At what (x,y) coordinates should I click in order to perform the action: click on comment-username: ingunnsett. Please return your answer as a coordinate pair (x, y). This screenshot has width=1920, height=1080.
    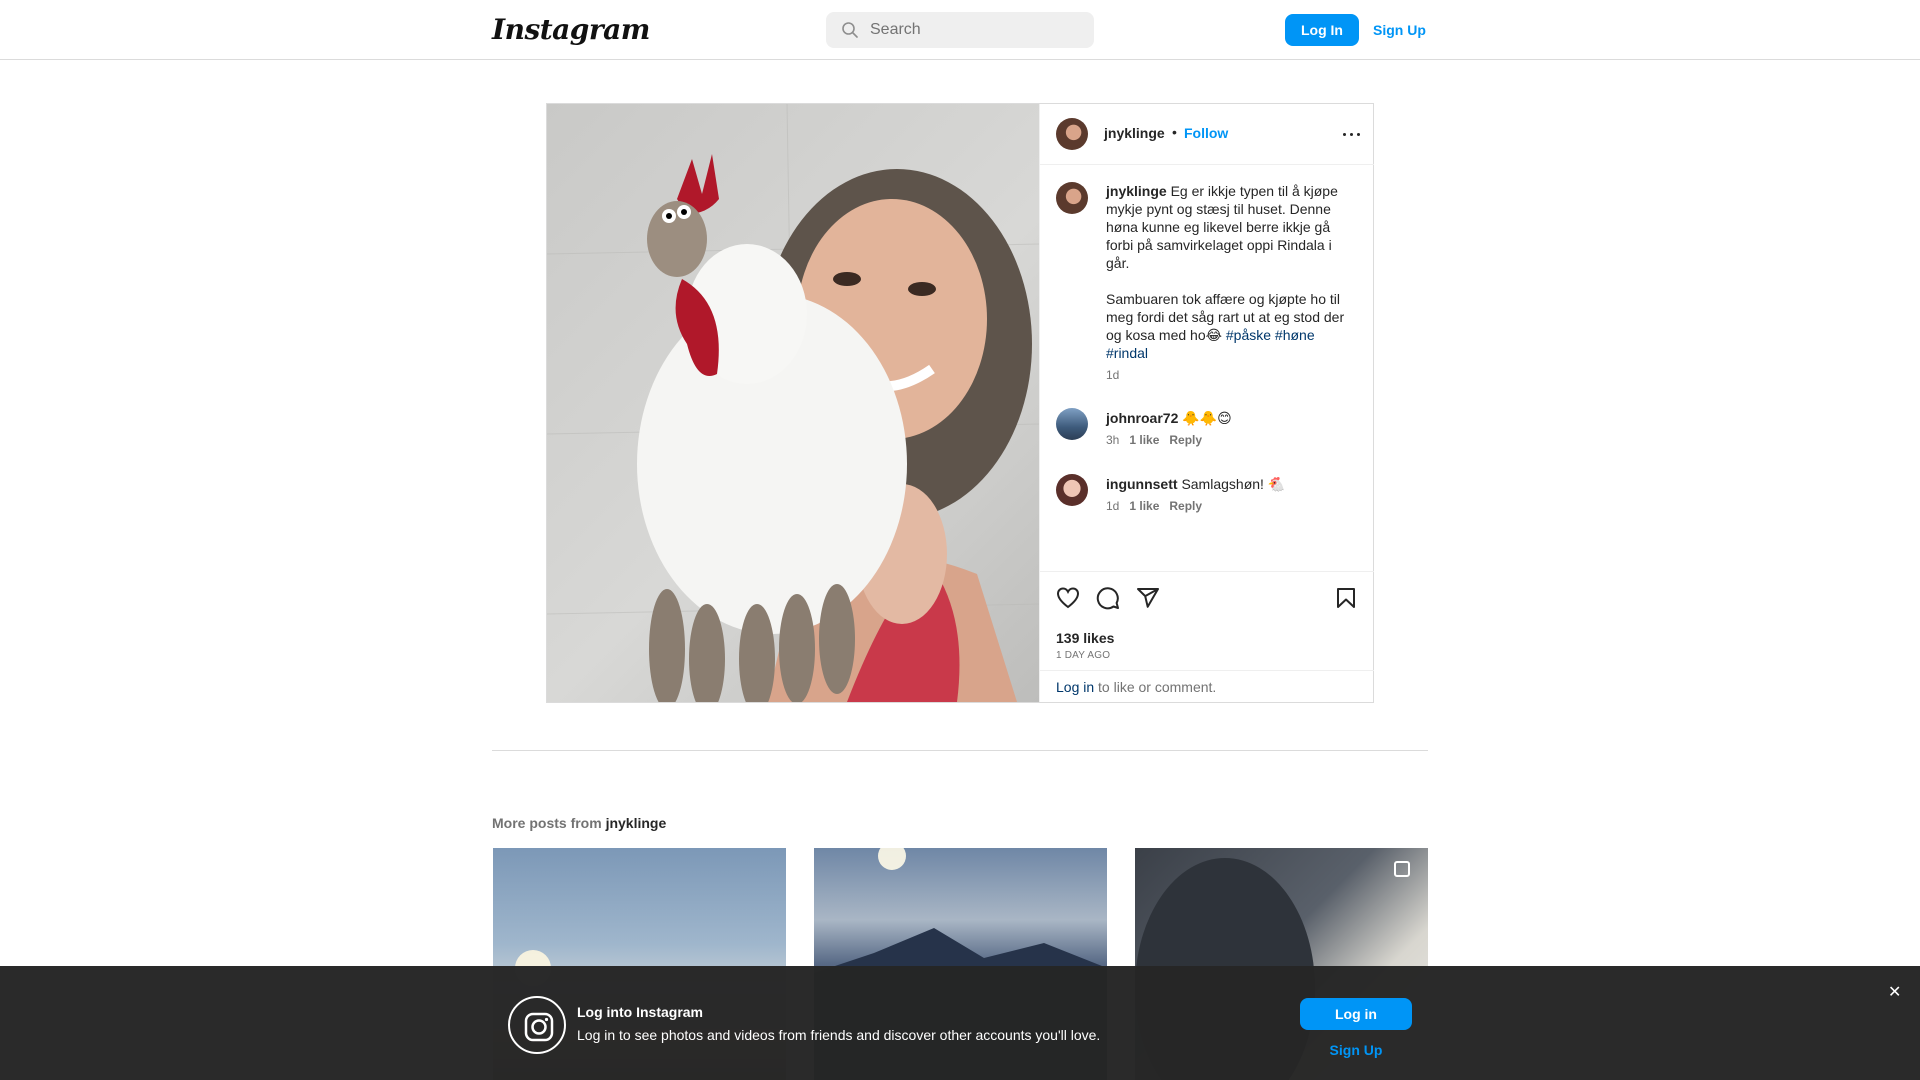
    Looking at the image, I should click on (1142, 484).